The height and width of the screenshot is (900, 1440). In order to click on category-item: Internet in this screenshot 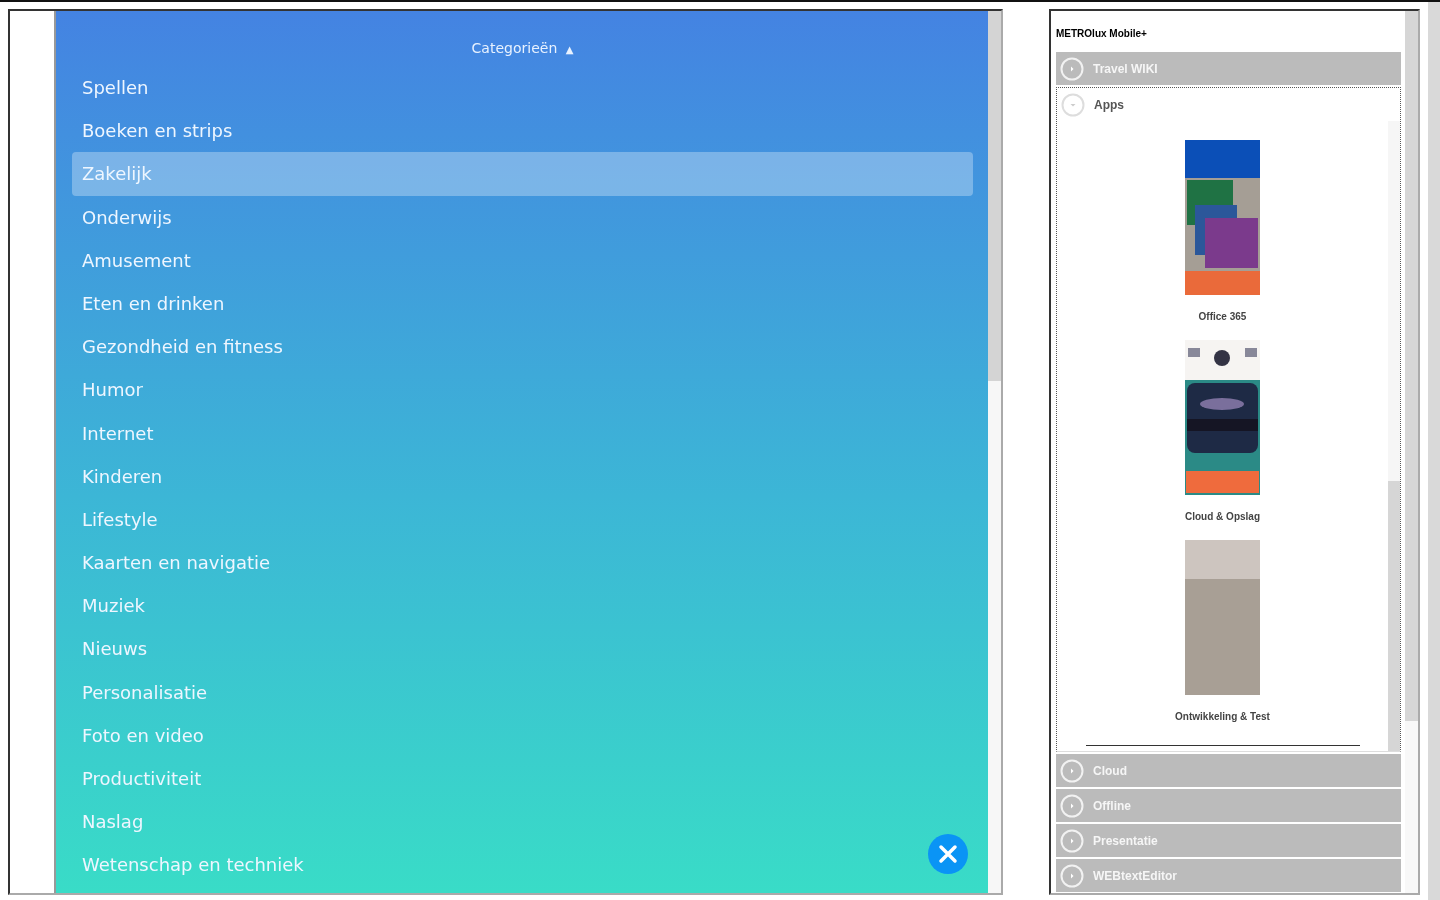, I will do `click(522, 433)`.